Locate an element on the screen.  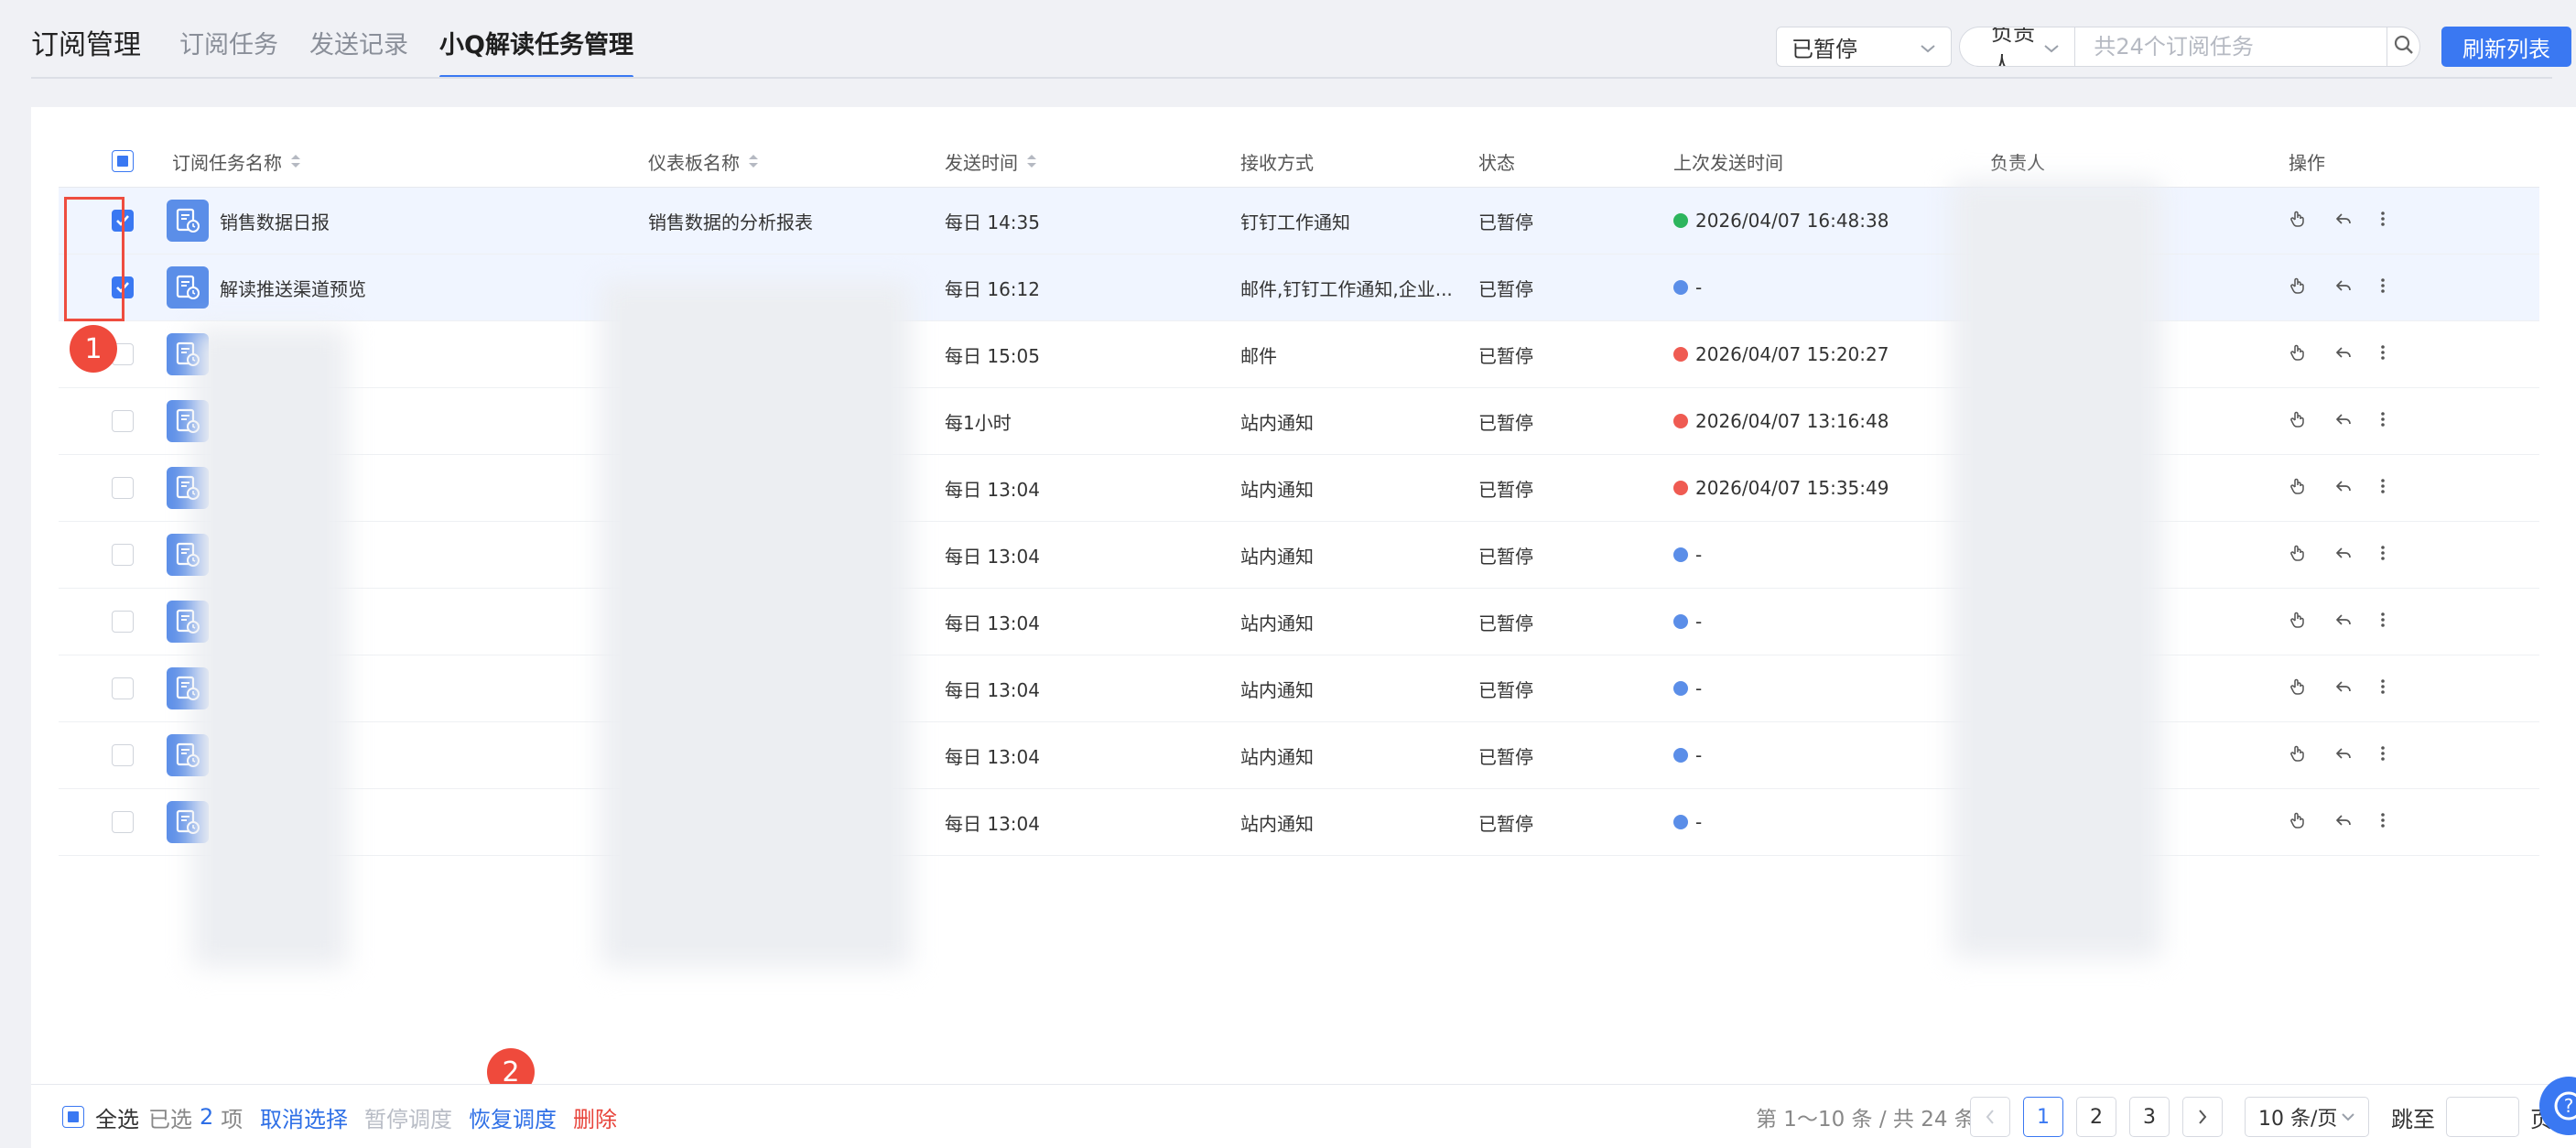
send-time: 每日 13:04 is located at coordinates (993, 757).